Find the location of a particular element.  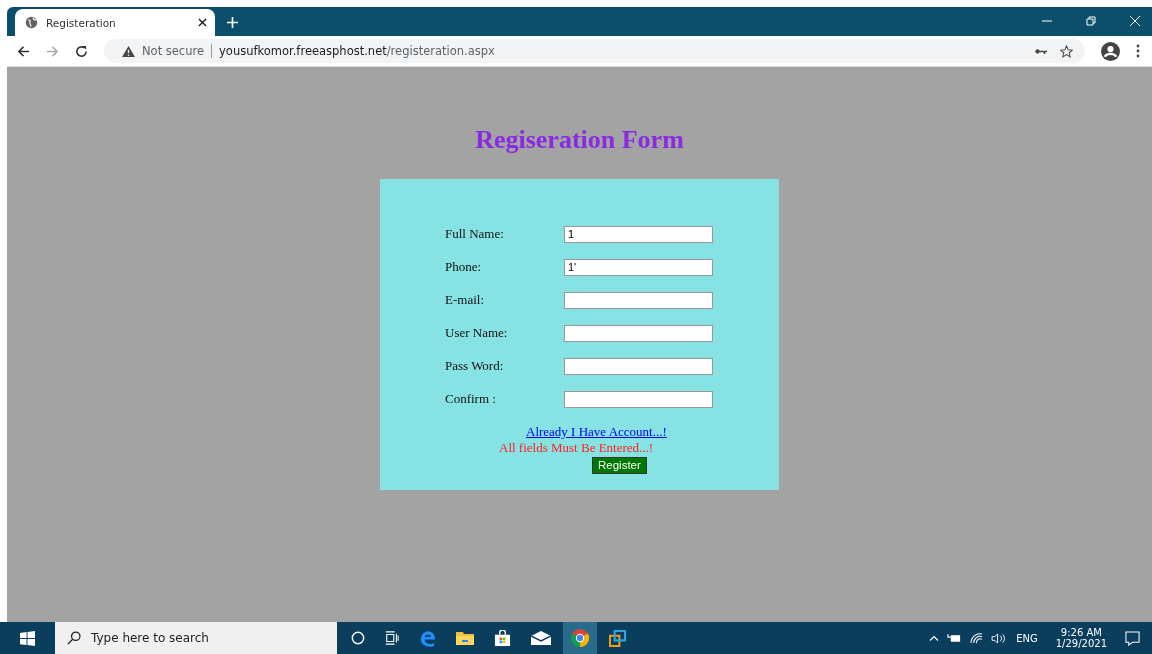

account-link: Already I Have Account...! is located at coordinates (596, 432).